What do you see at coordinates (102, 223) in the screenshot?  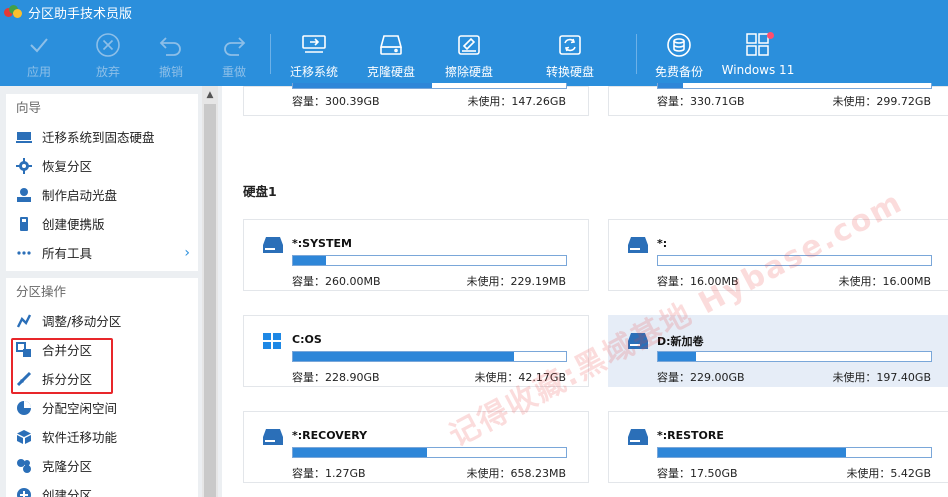 I see `sidebar-item-portable: 创建便携版` at bounding box center [102, 223].